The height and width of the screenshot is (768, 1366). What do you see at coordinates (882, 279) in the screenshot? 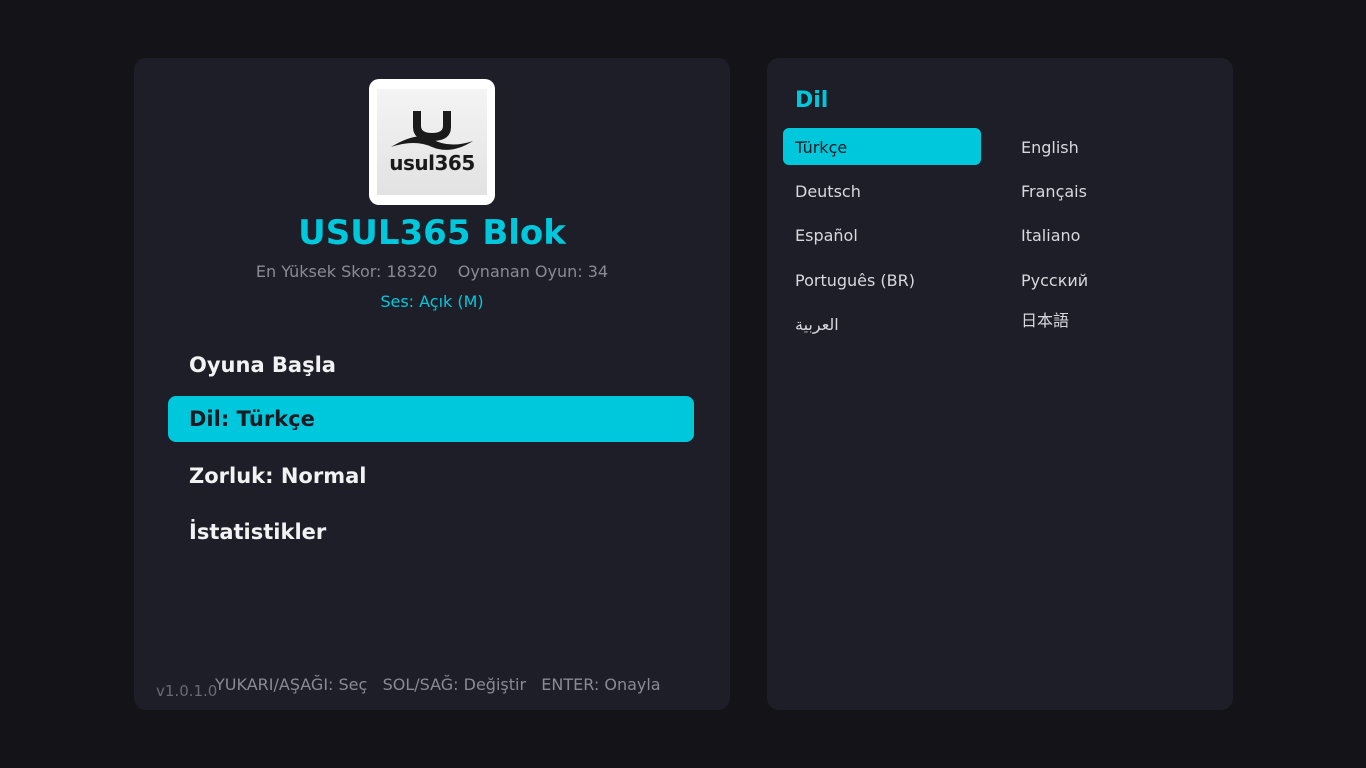
I see `language-option-portuguese-br: Português (BR)` at bounding box center [882, 279].